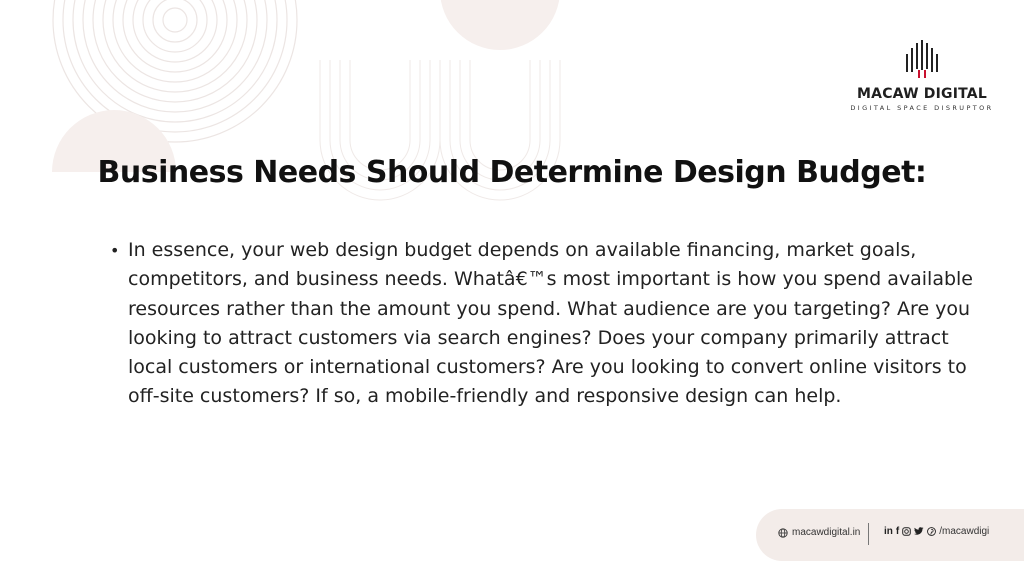 Image resolution: width=1024 pixels, height=576 pixels. I want to click on footer-pill: macawdigital.in in f /macawdigi, so click(890, 535).